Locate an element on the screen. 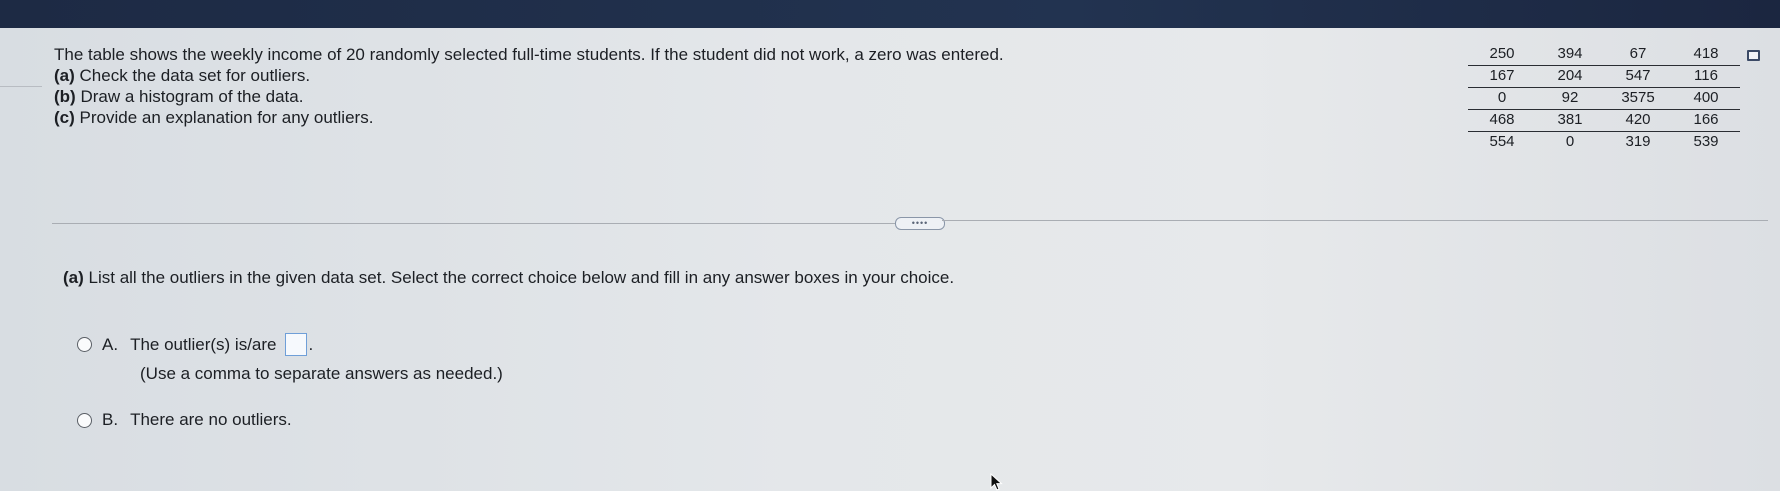 This screenshot has width=1780, height=491. choice-a-suffix: . is located at coordinates (311, 344).